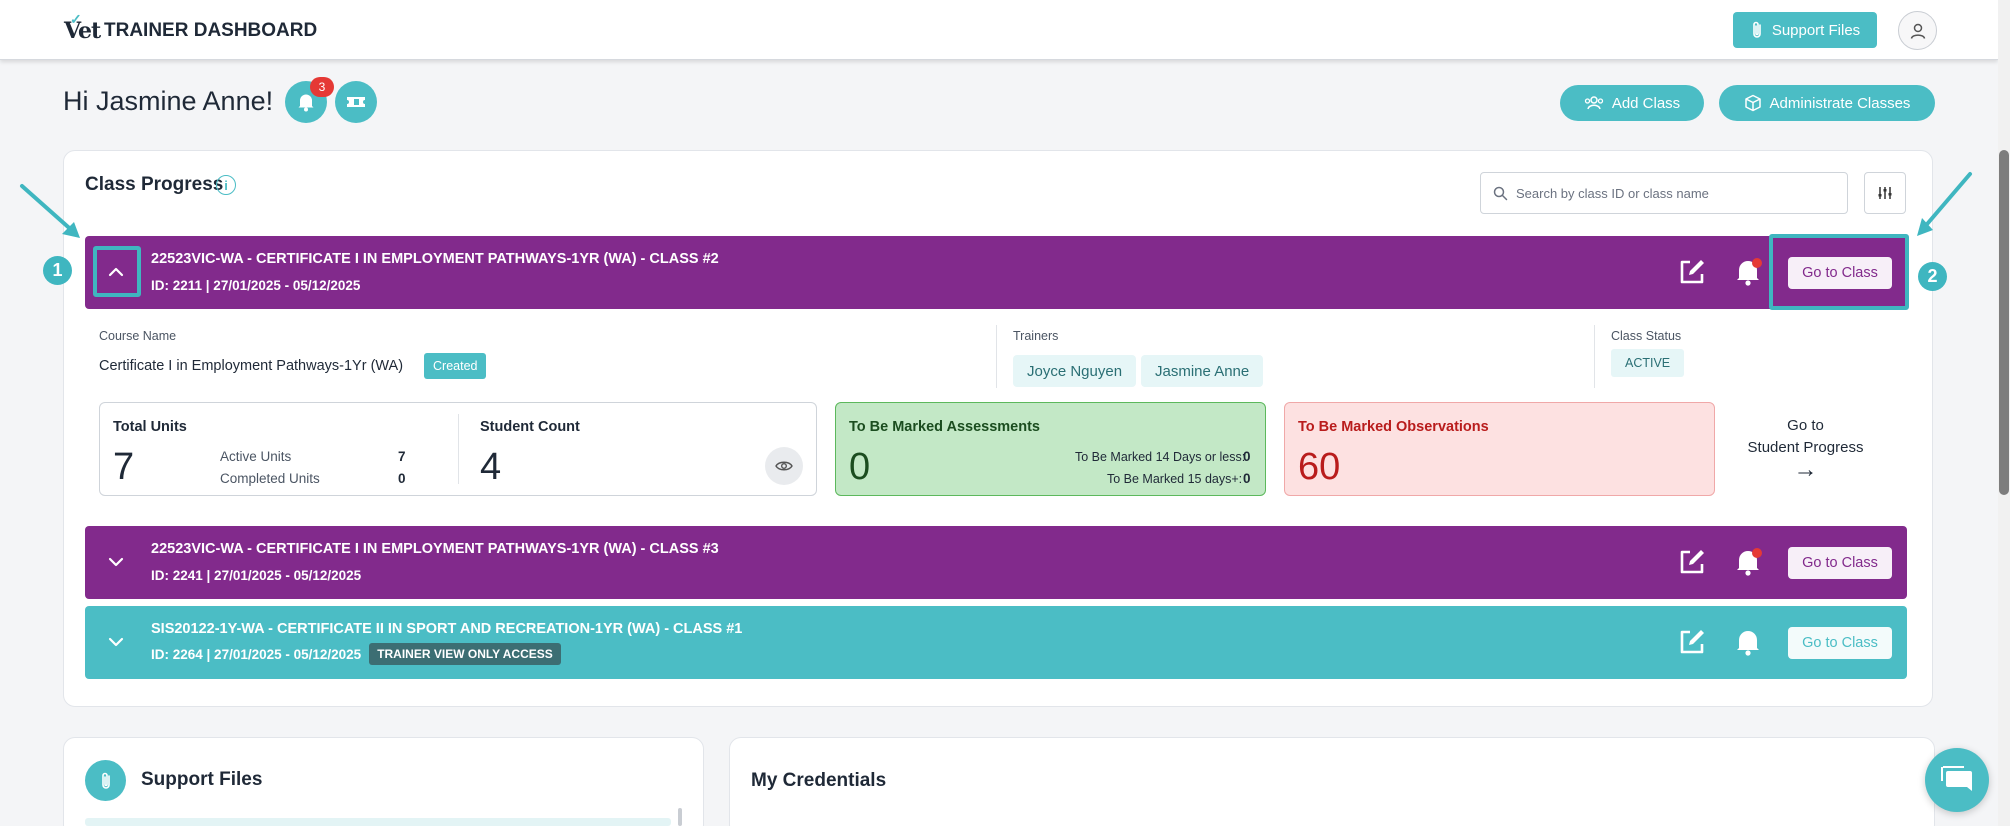  Describe the element at coordinates (1646, 336) in the screenshot. I see `class-status-label: Class Status` at that location.